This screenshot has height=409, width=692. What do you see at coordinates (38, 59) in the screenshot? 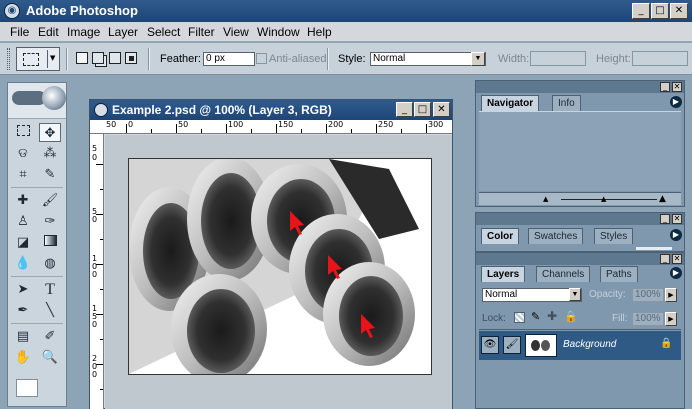
I see `tool-preset-picker: ▼` at bounding box center [38, 59].